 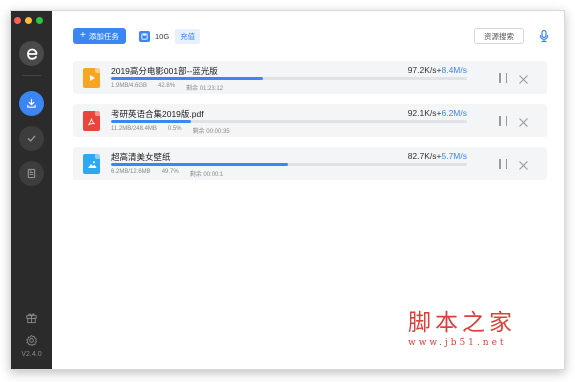 I want to click on sidebar-item-trash, so click(x=31, y=173).